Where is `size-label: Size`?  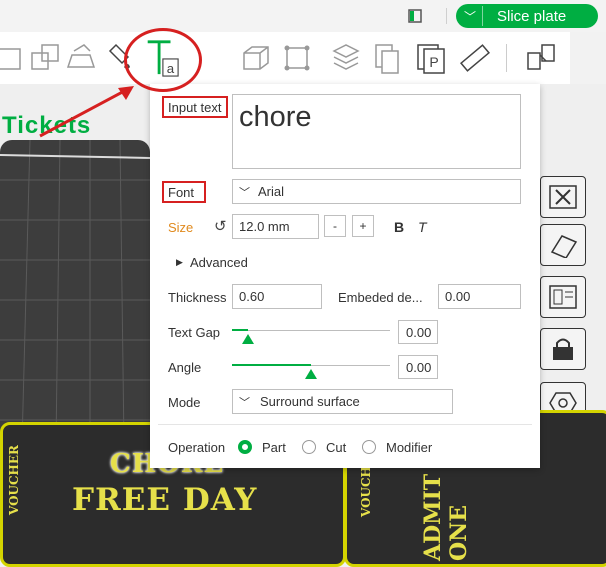 size-label: Size is located at coordinates (181, 227).